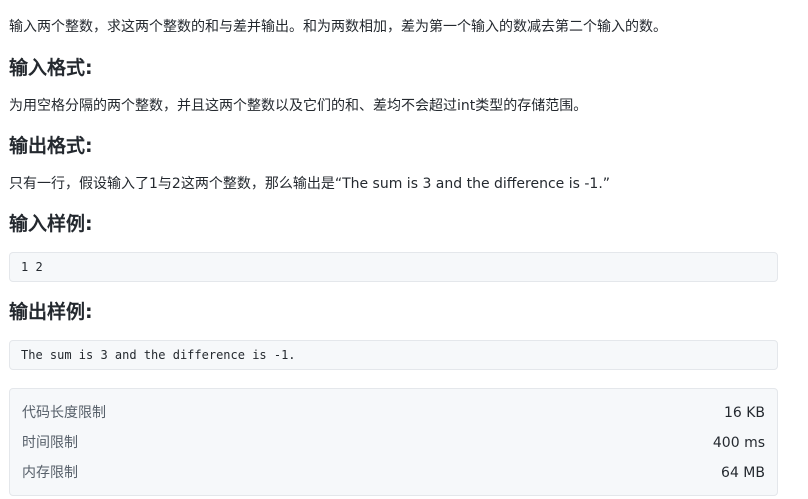 This screenshot has height=499, width=808. I want to click on code-length-limit-row: 代码长度限制 16 KB, so click(393, 413).